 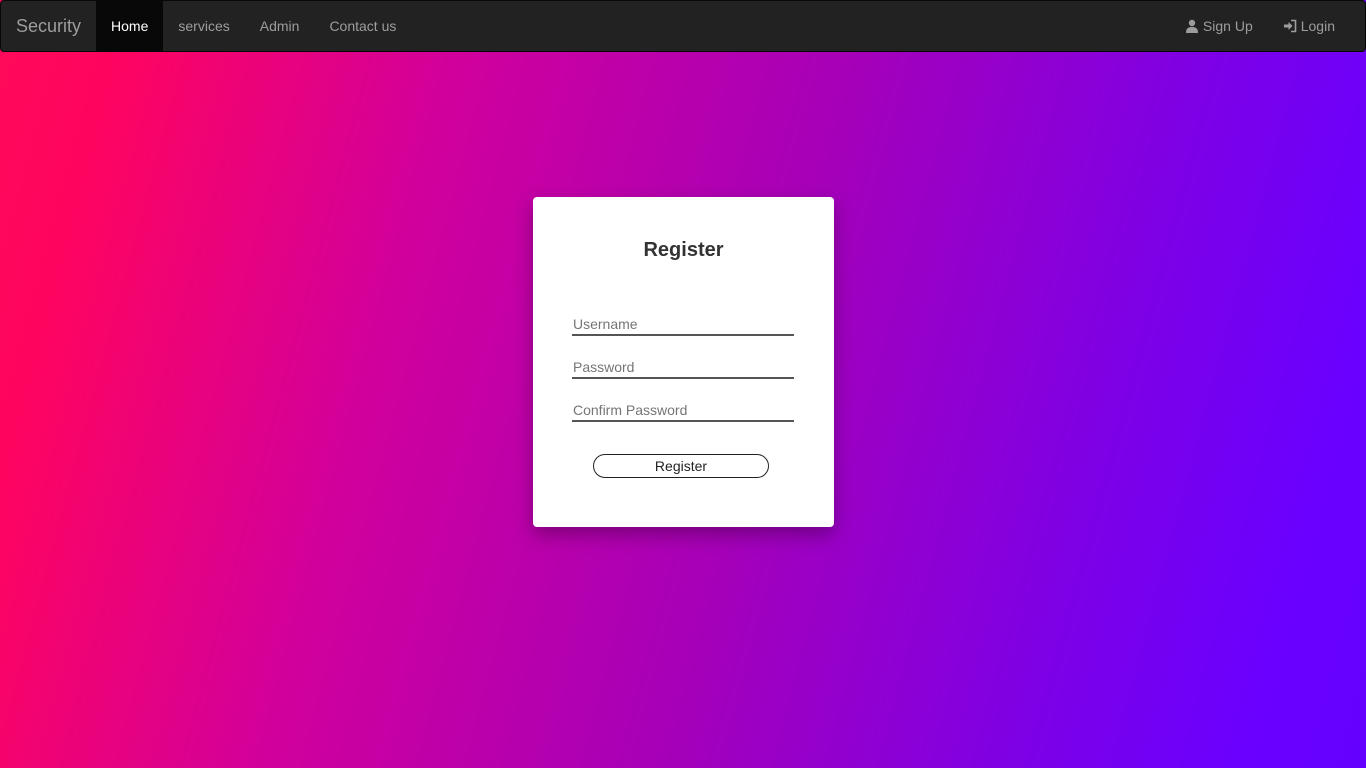 I want to click on register-card: Register Register, so click(x=683, y=362).